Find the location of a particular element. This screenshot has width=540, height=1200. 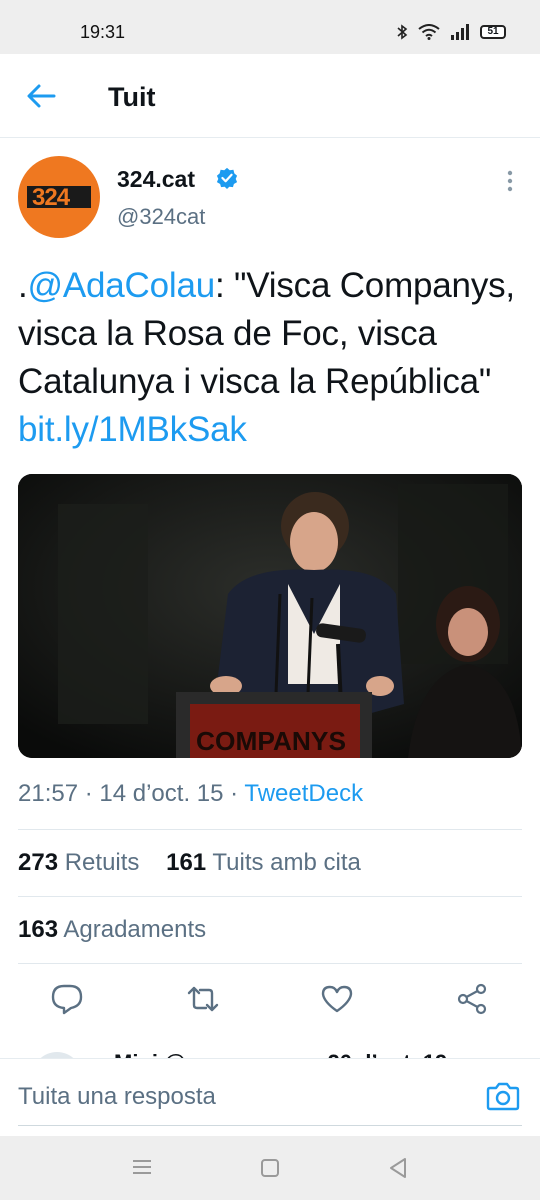

quotes-count: 161 is located at coordinates (186, 862).